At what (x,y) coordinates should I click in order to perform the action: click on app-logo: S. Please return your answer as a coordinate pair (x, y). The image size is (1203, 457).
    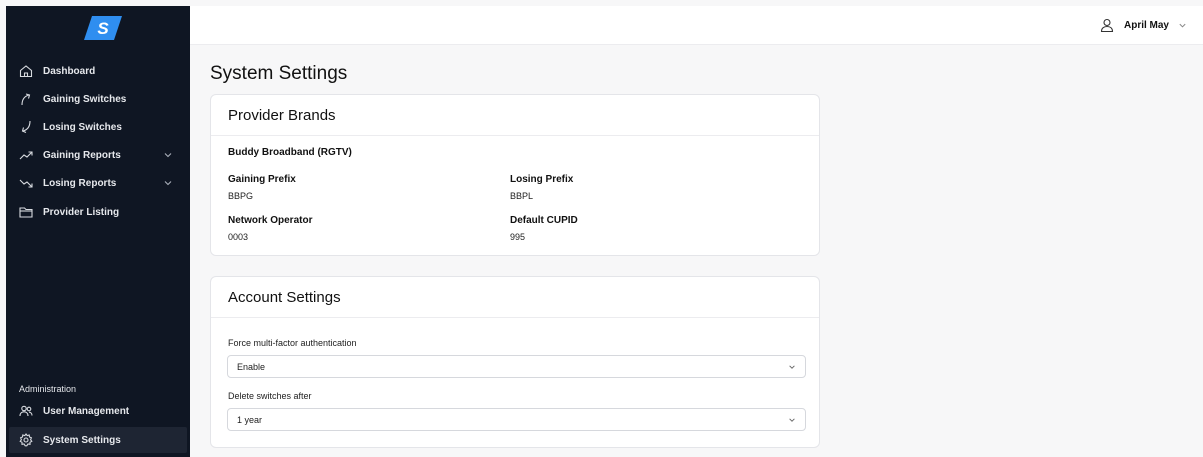
    Looking at the image, I should click on (103, 28).